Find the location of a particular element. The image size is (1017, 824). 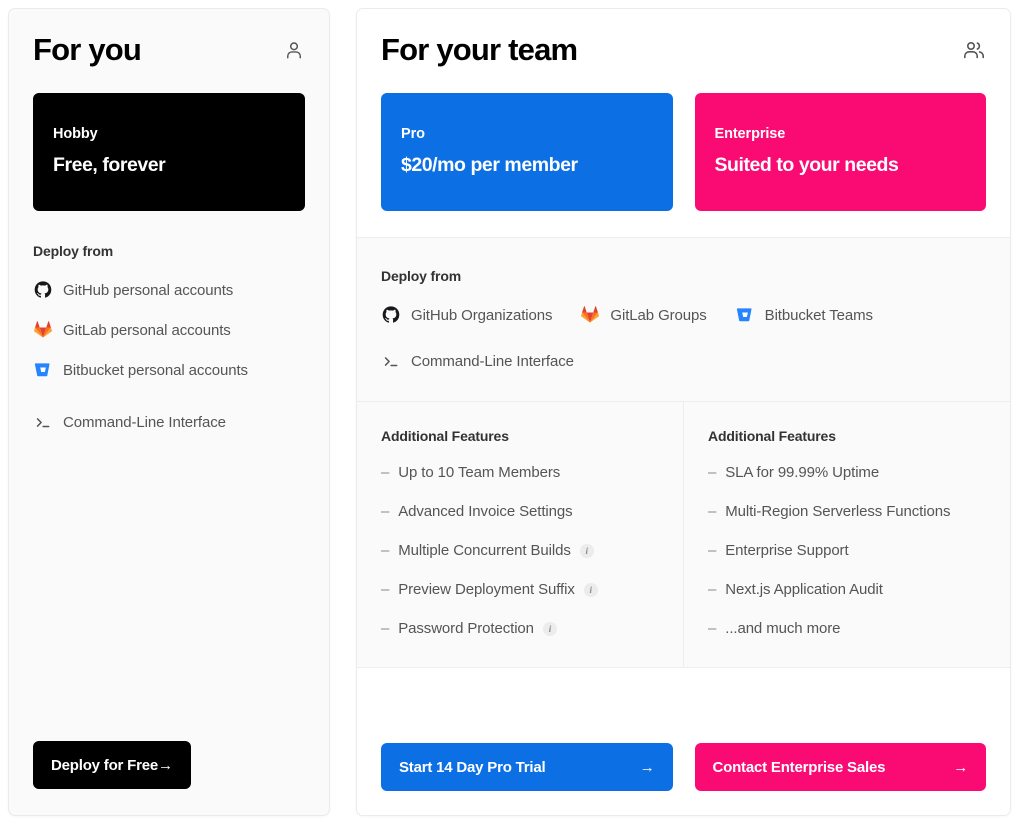

feature-item: – Multi-Region Serverless Functions is located at coordinates (847, 511).